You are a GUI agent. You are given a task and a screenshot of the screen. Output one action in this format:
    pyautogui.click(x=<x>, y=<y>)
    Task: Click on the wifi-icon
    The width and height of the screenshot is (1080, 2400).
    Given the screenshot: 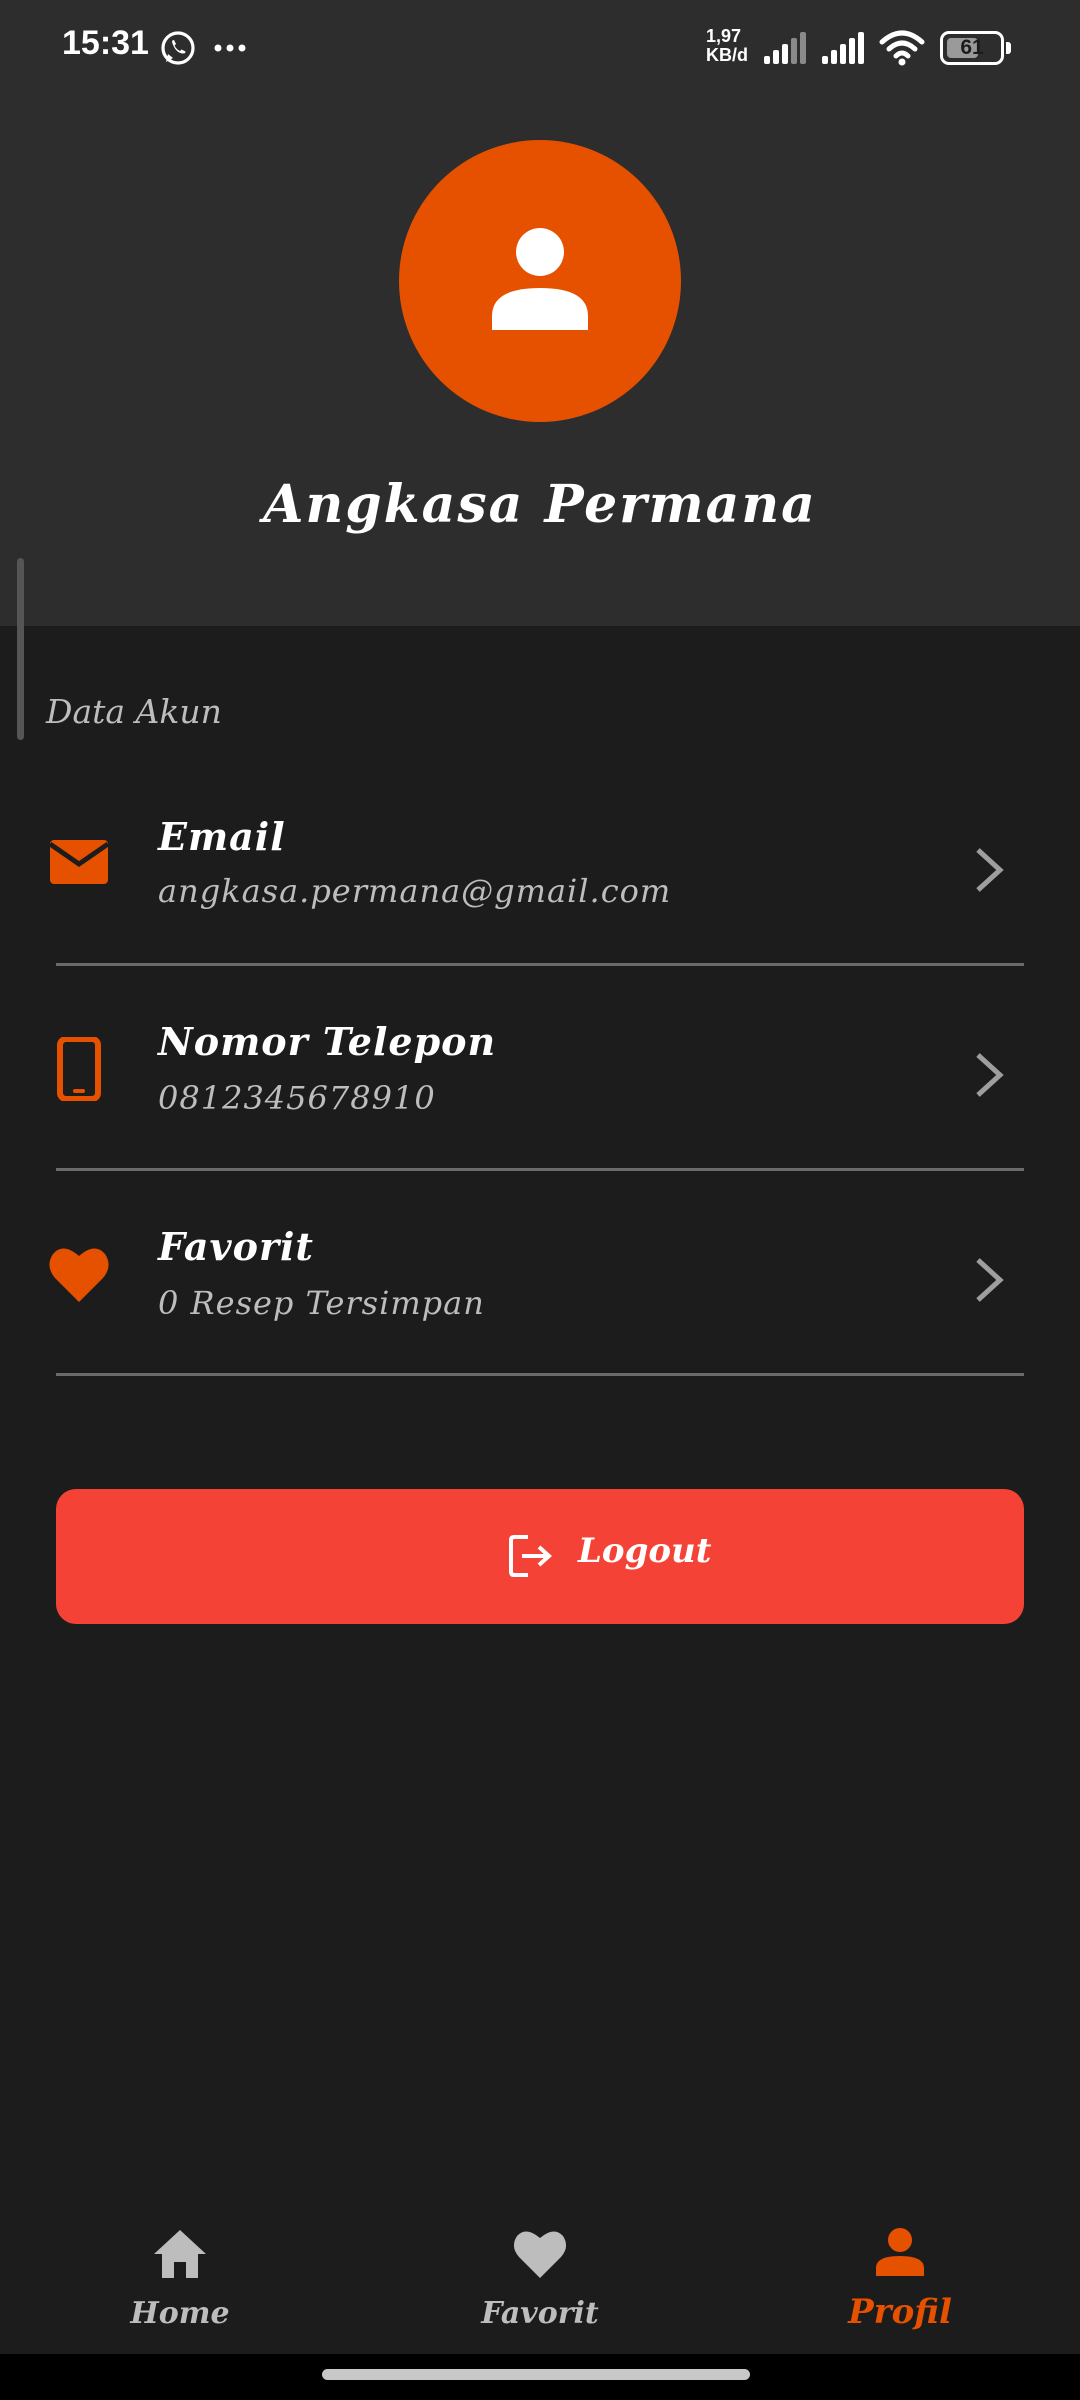 What is the action you would take?
    pyautogui.click(x=902, y=48)
    